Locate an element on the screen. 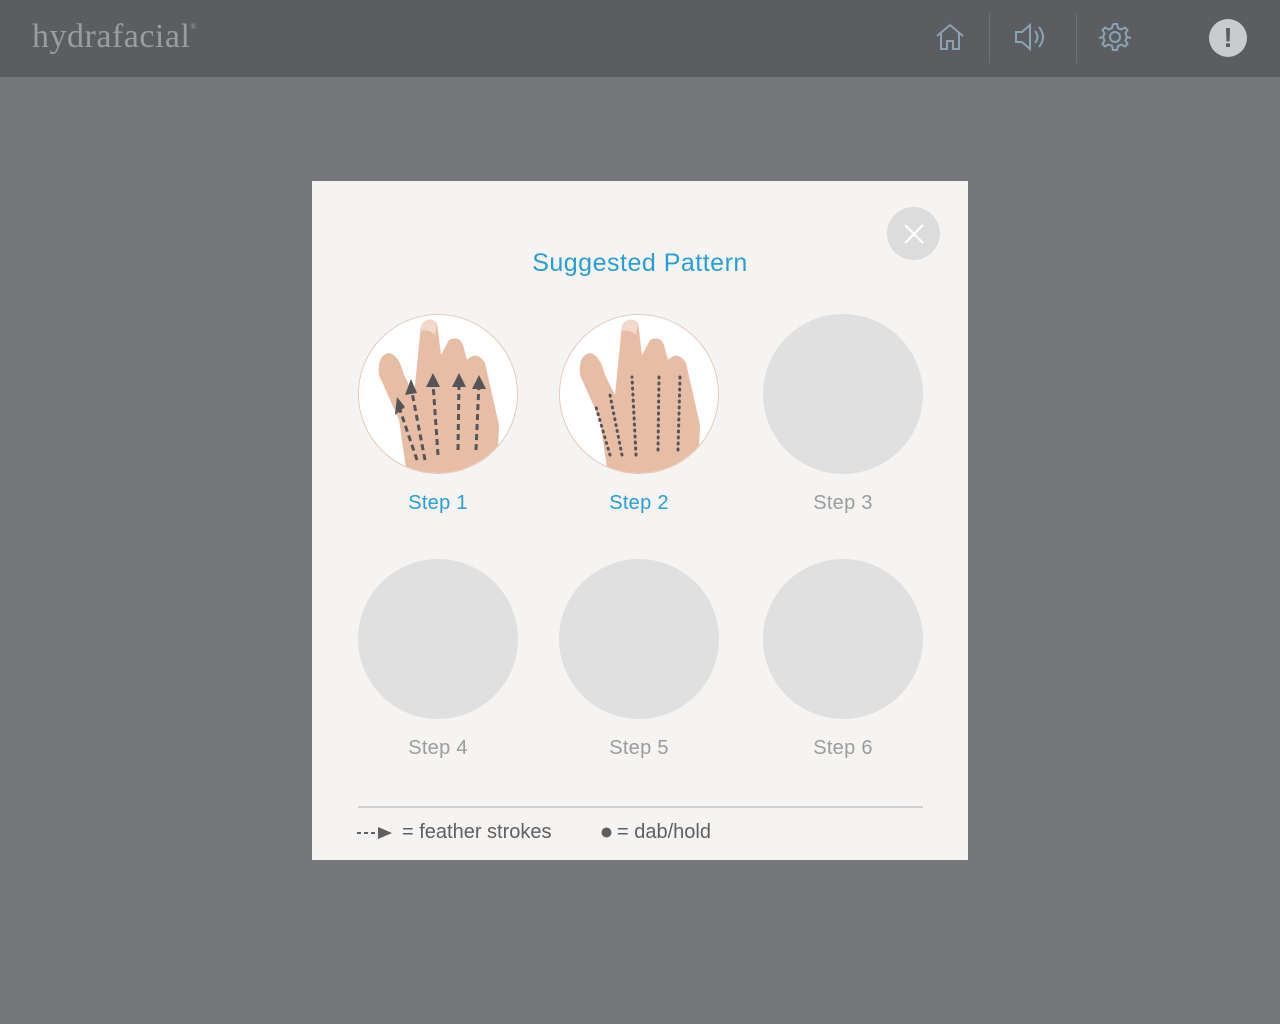 The width and height of the screenshot is (1280, 1024). step-1-image is located at coordinates (438, 394).